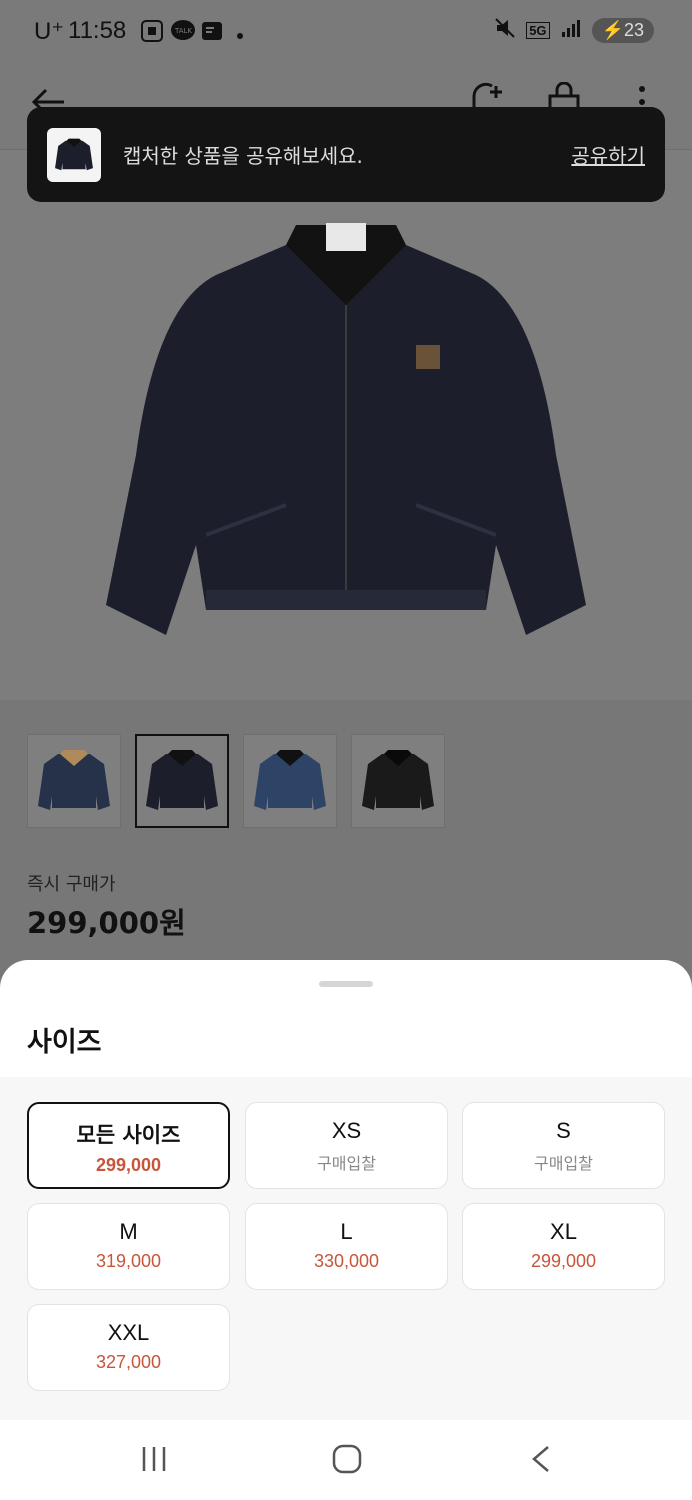  I want to click on back-nav-icon, so click(541, 1461).